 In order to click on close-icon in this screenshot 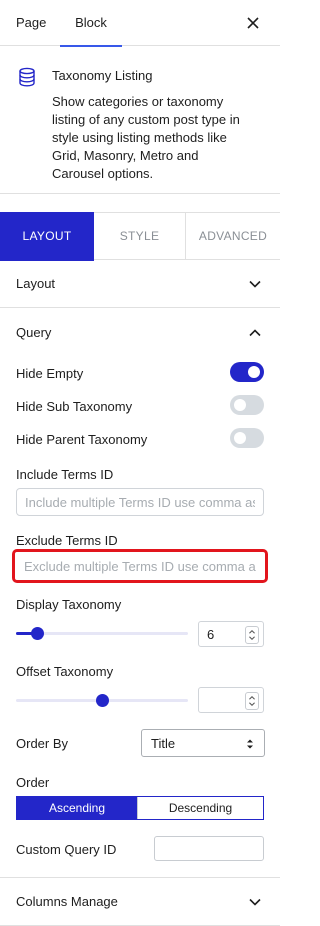, I will do `click(253, 23)`.